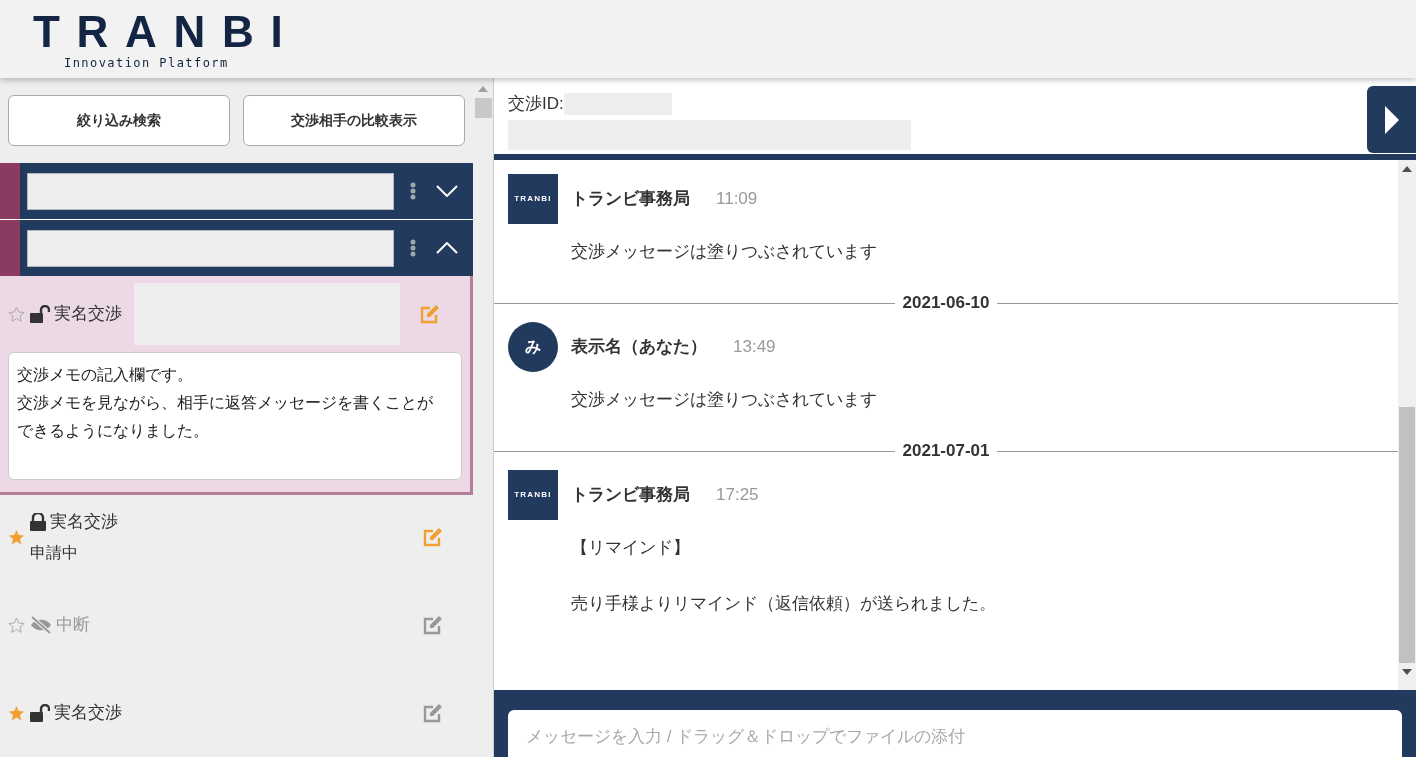  Describe the element at coordinates (533, 347) in the screenshot. I see `avatar: み` at that location.